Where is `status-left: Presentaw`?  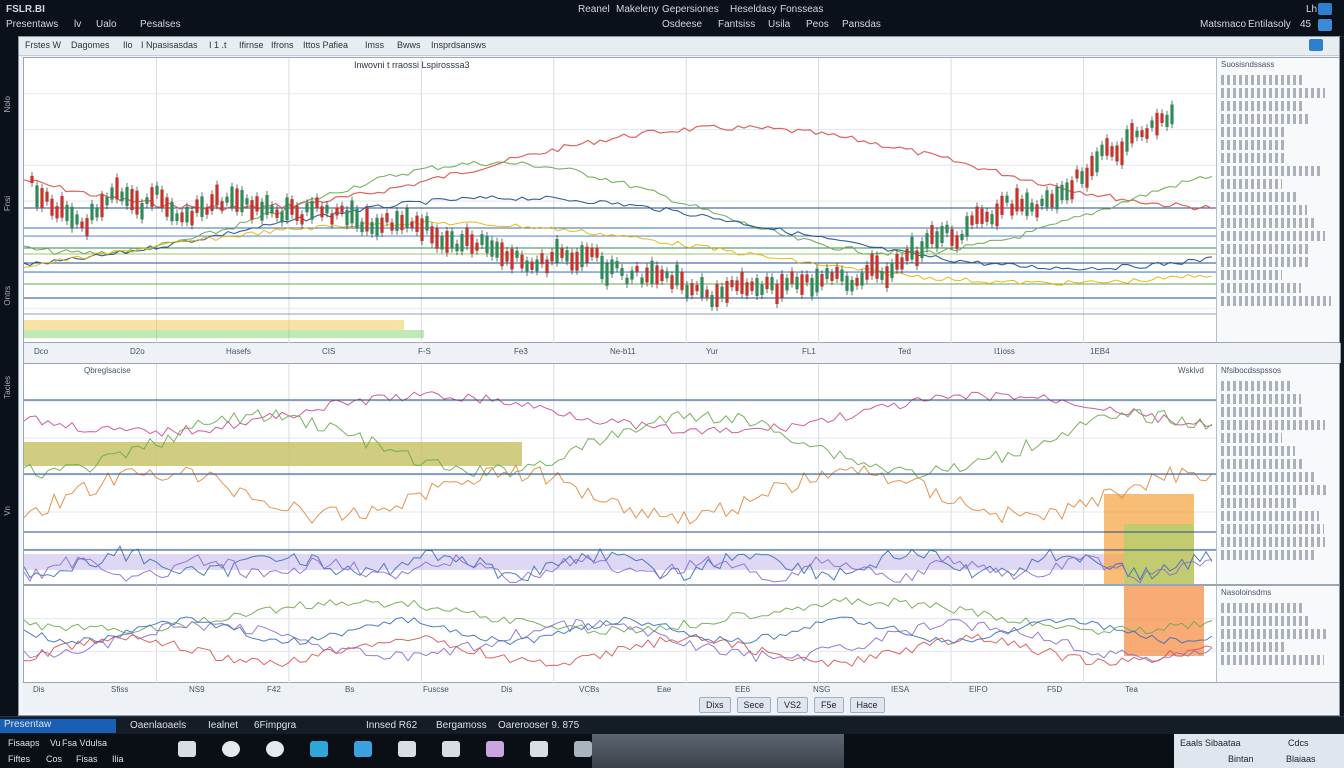 status-left: Presentaw is located at coordinates (58, 726).